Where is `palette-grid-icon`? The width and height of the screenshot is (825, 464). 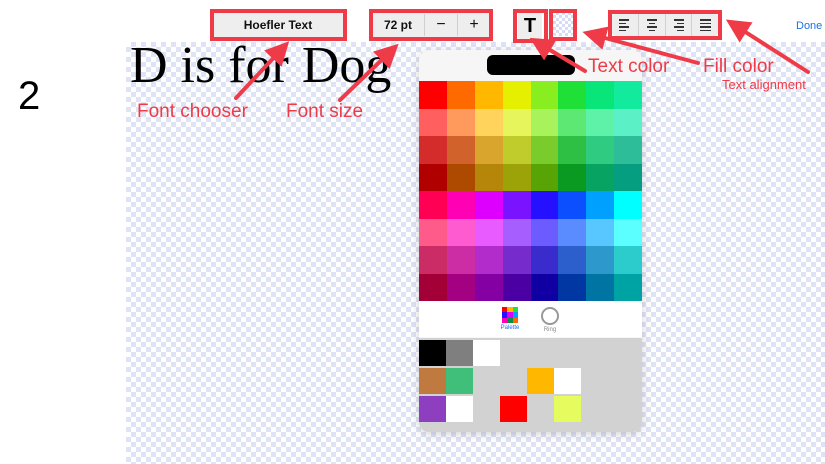 palette-grid-icon is located at coordinates (510, 315).